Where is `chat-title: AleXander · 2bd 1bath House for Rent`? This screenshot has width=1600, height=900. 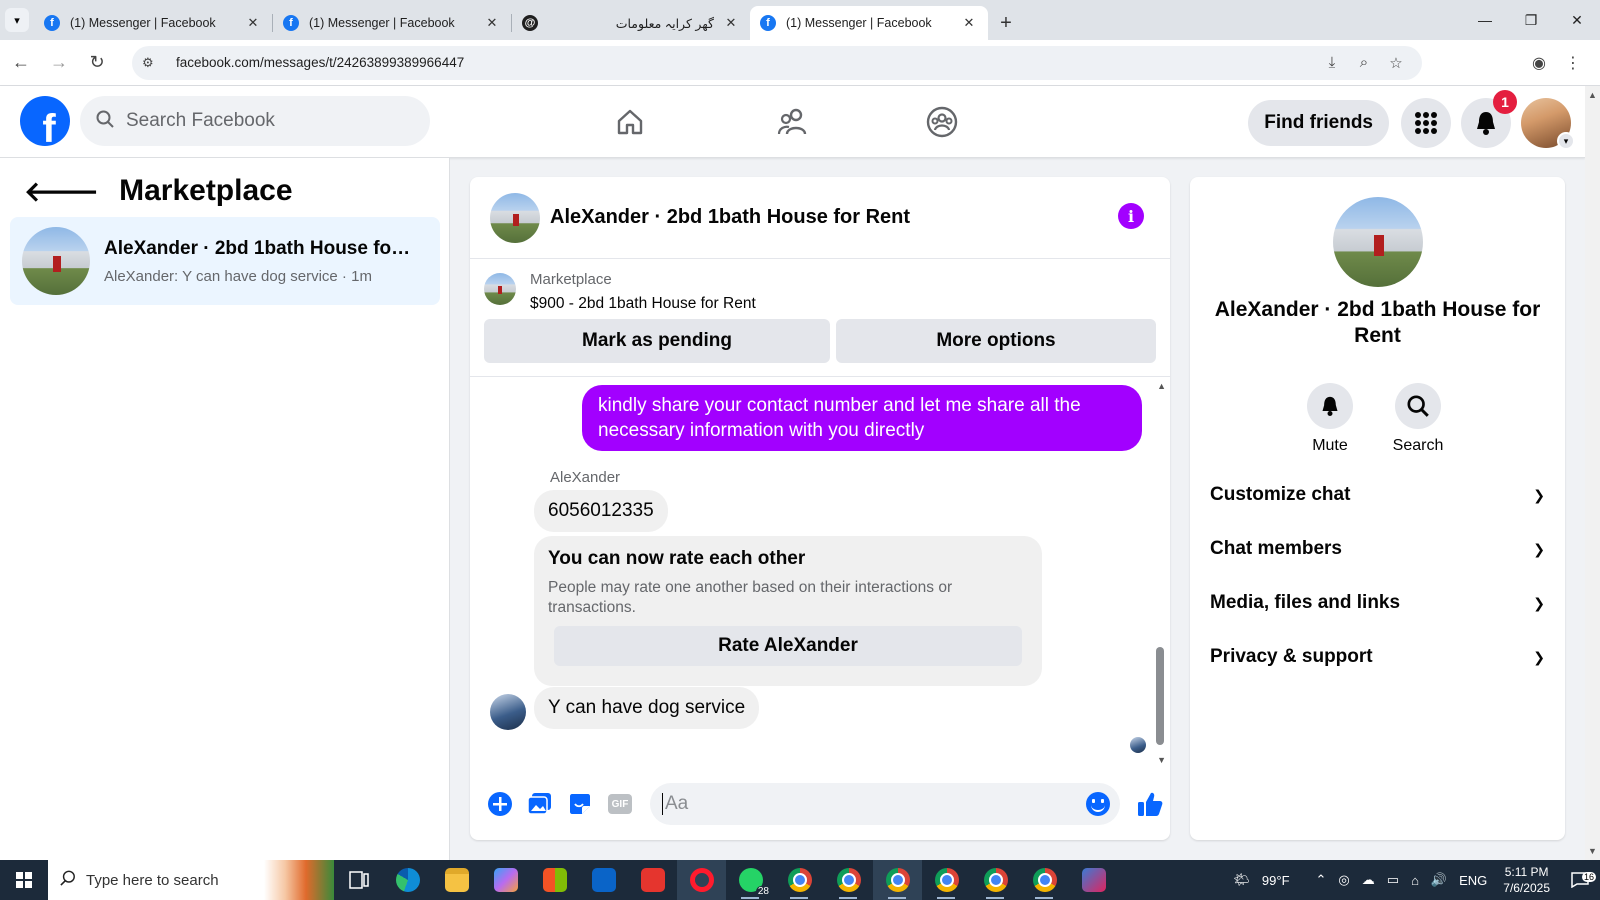
chat-title: AleXander · 2bd 1bath House for Rent is located at coordinates (730, 217).